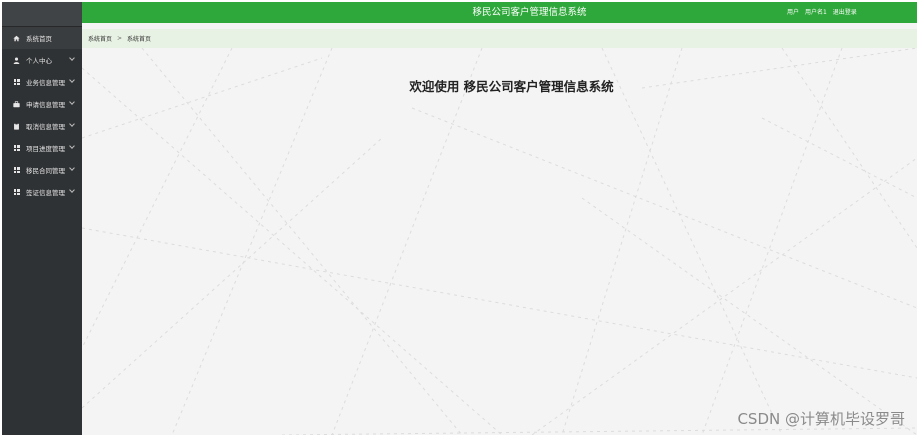  I want to click on sidebar-item-business-info: 业务信息管理, so click(42, 82).